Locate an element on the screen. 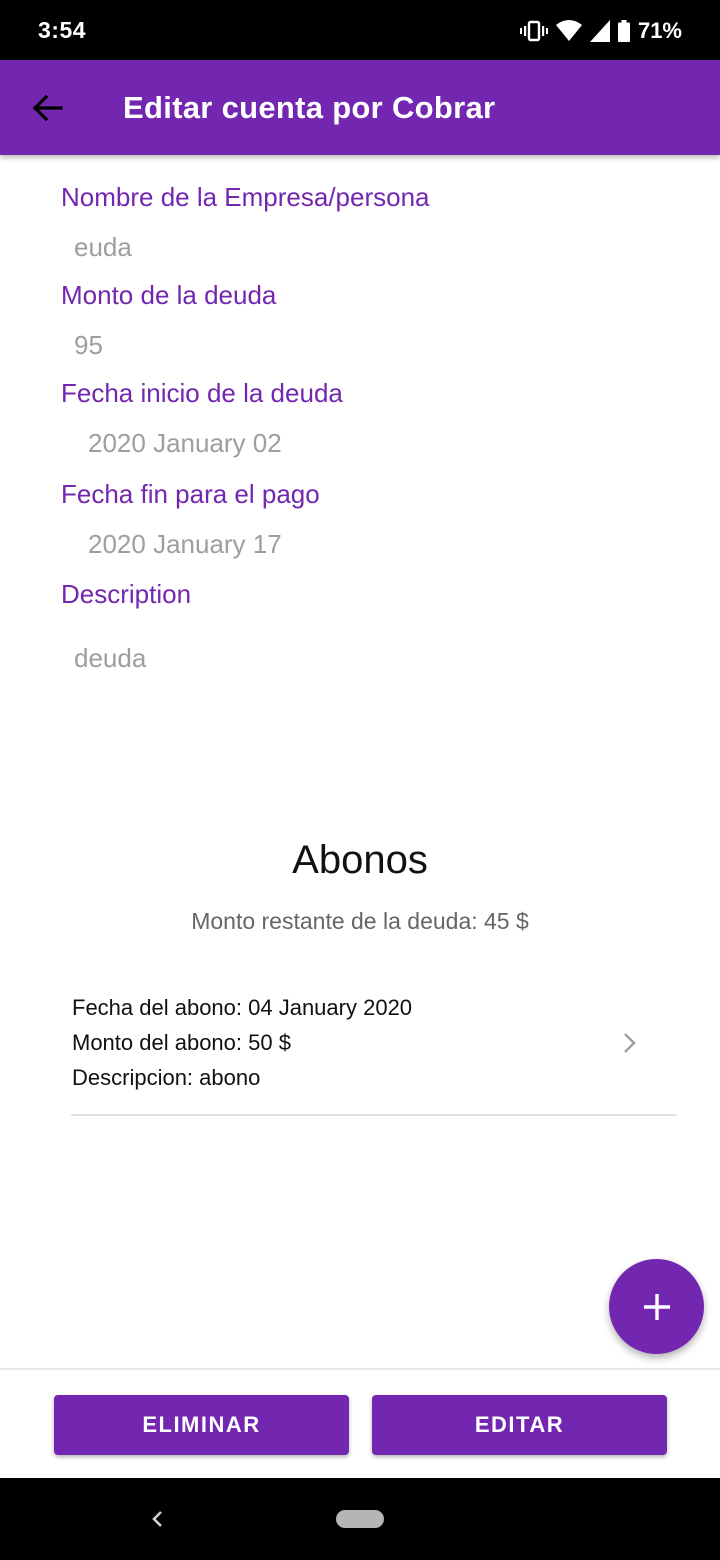 The image size is (720, 1560). end-date-field: 2020 January 17 is located at coordinates (185, 544).